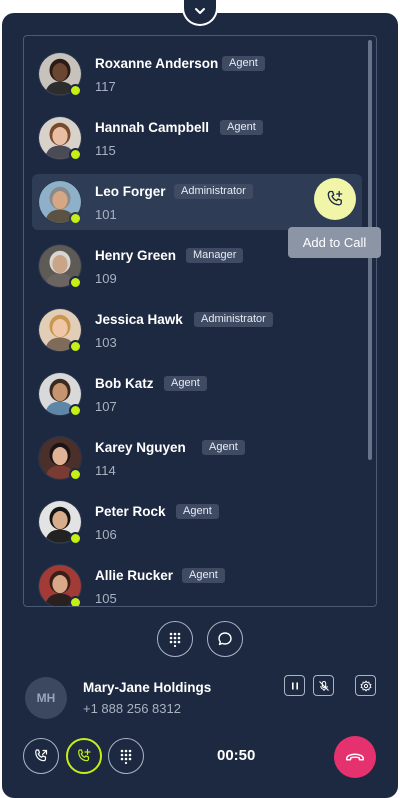  What do you see at coordinates (334, 242) in the screenshot?
I see `add-to-call-tooltip: Add to Call` at bounding box center [334, 242].